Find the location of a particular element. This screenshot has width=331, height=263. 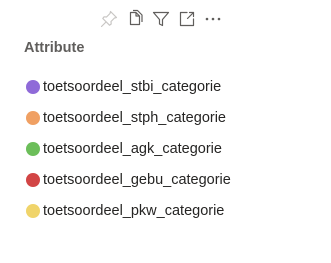

legend-item-label: toetsoordeel_gebu_categorie is located at coordinates (137, 179).